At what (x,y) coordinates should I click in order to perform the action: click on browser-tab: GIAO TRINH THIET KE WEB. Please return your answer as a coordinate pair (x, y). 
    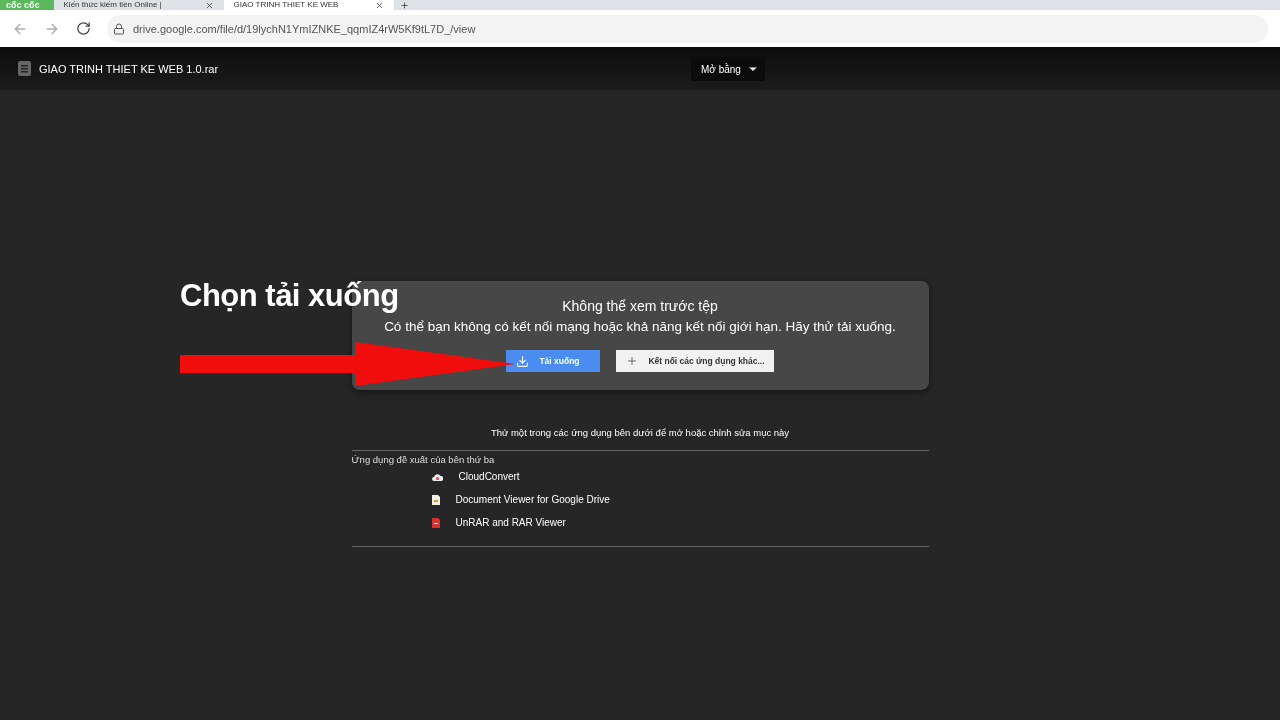
    Looking at the image, I should click on (308, 5).